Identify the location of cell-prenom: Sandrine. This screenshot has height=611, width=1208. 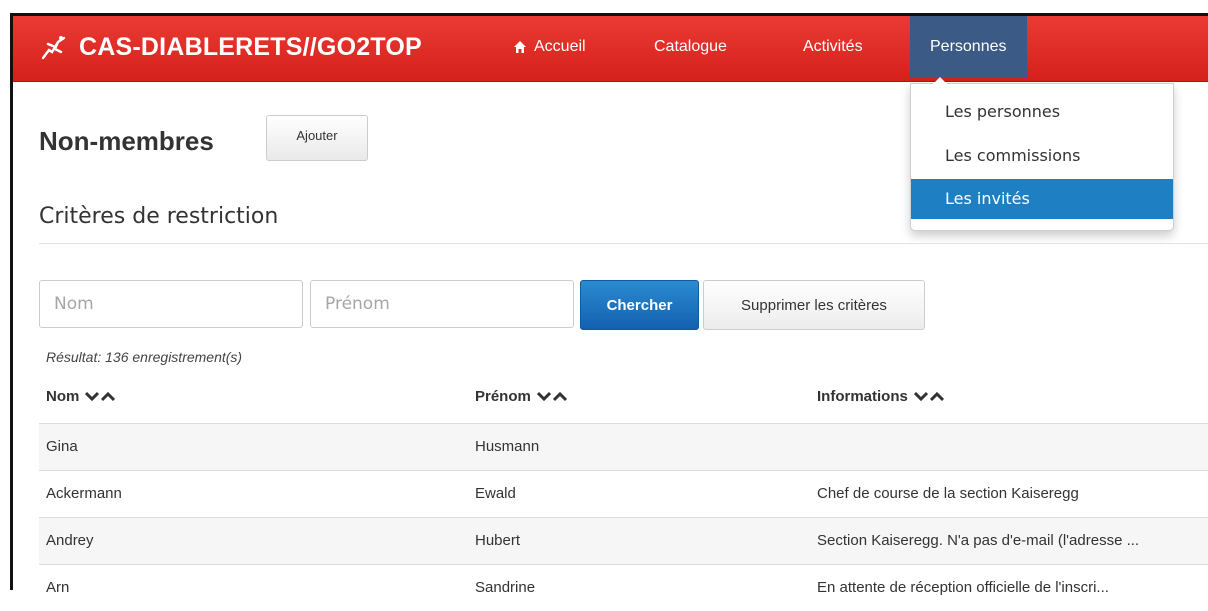
(505, 587).